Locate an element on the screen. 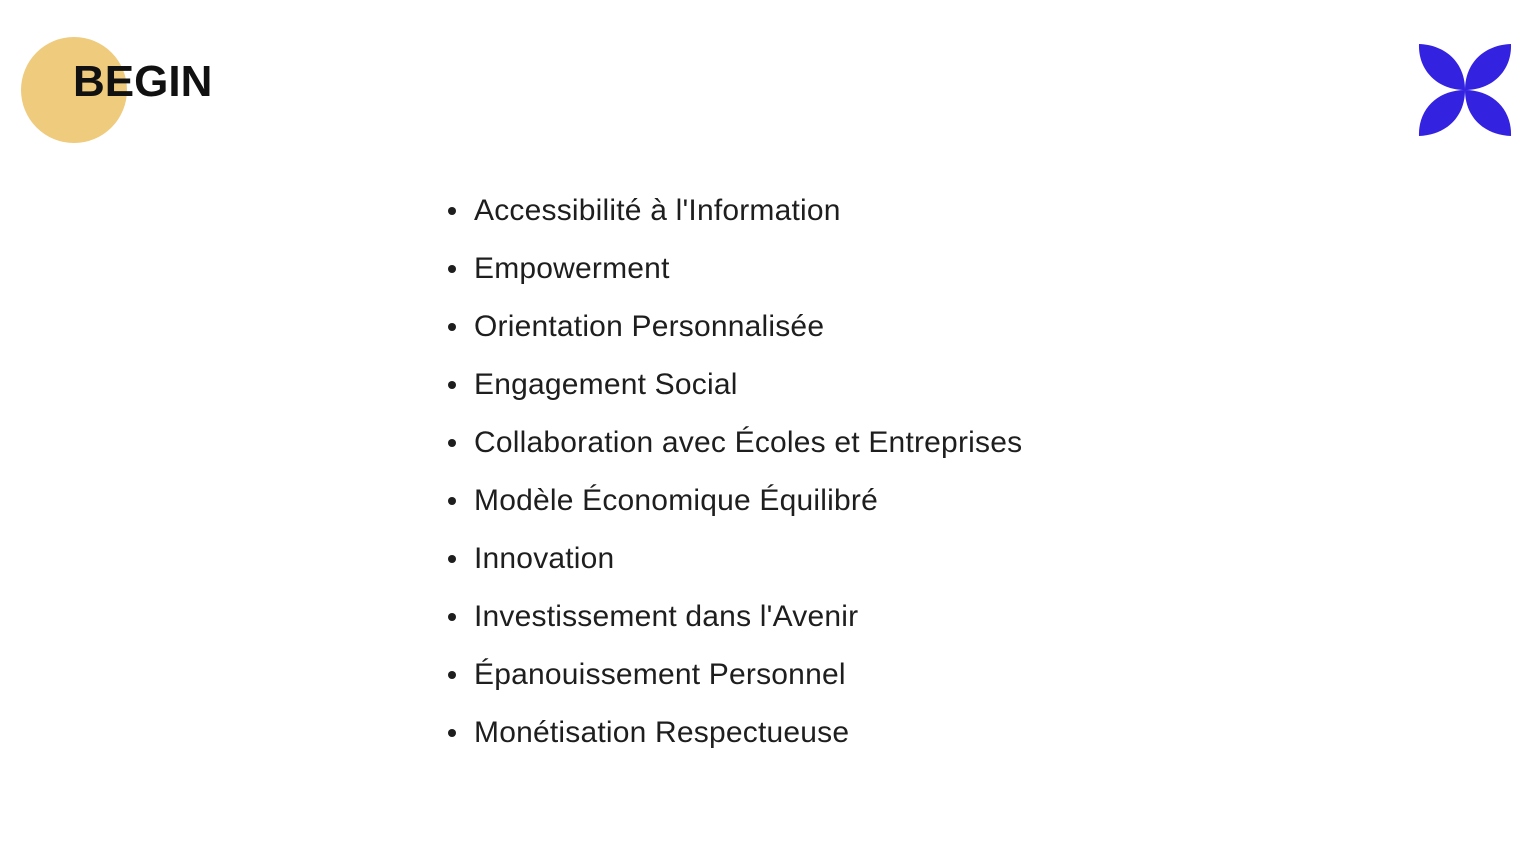 The height and width of the screenshot is (858, 1532). list-item-label: Accessibilité à l'Information is located at coordinates (657, 210).